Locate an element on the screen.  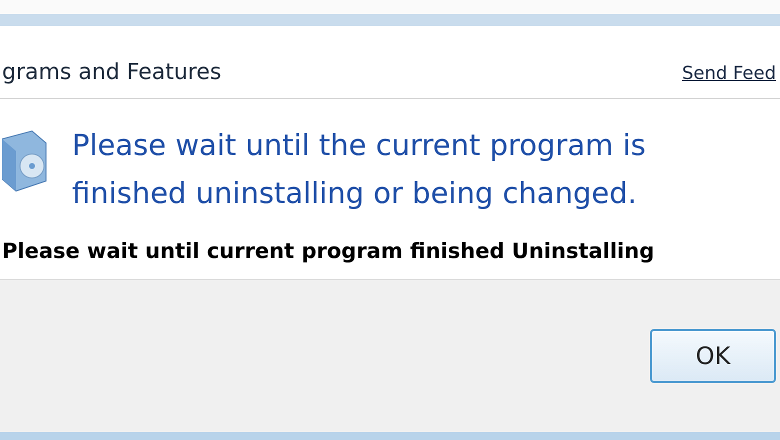
caption-text: Please wait until current program finished Uninstalling is located at coordinates (329, 251).